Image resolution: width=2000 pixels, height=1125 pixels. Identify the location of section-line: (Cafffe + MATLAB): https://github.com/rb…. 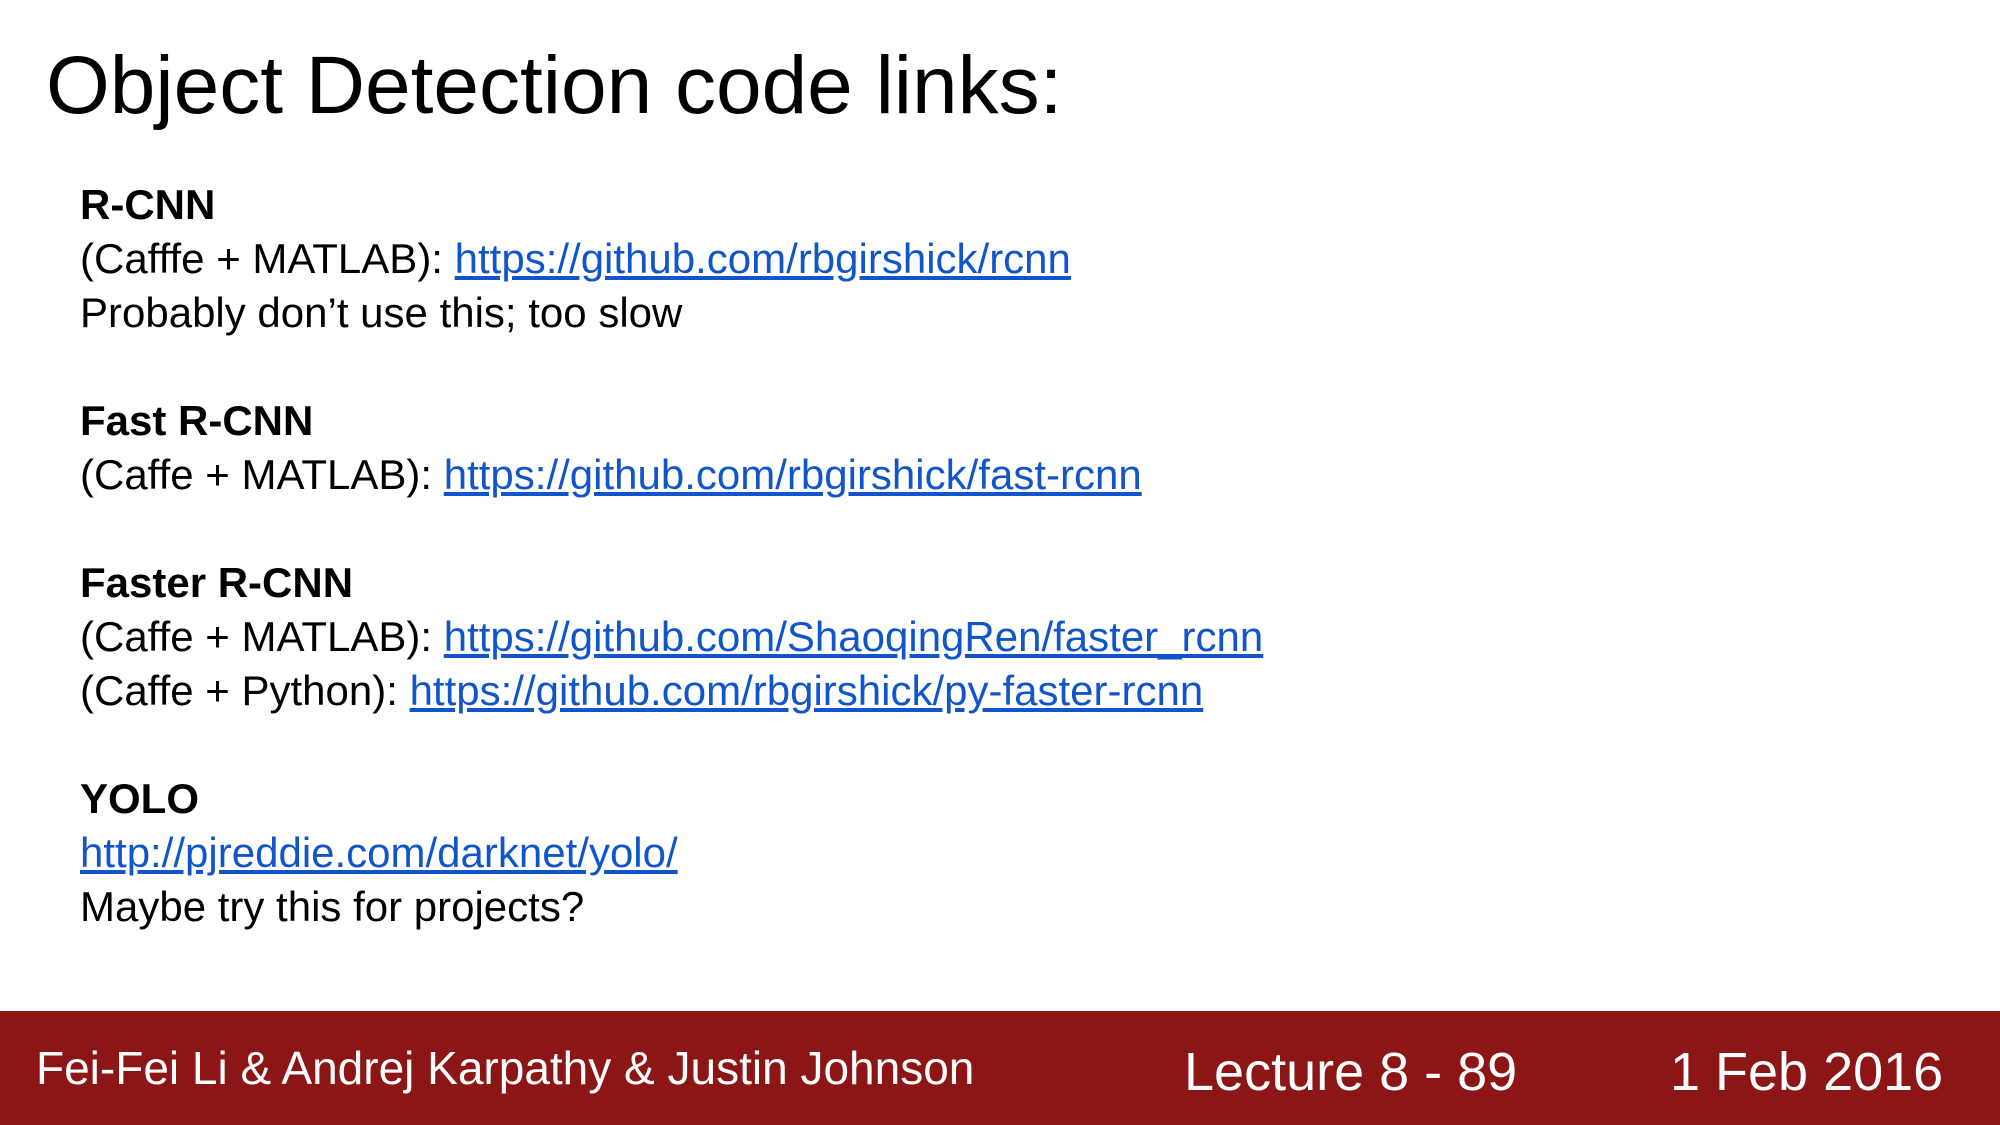
(671, 259).